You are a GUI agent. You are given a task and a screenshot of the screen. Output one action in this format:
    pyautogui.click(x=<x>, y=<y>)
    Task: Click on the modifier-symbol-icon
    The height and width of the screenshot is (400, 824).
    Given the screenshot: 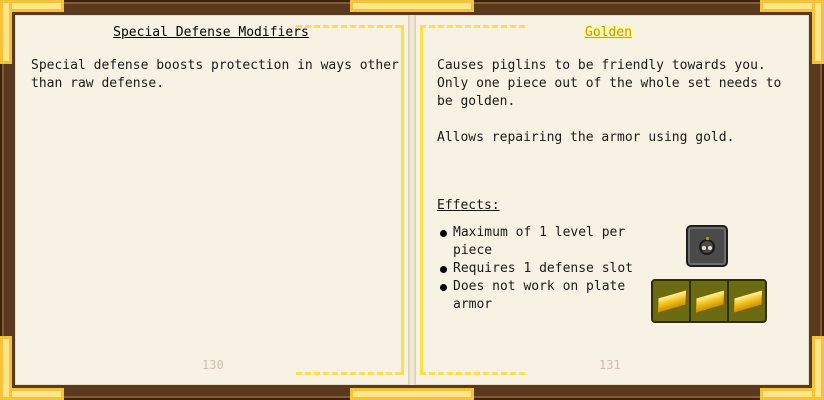 What is the action you would take?
    pyautogui.click(x=707, y=246)
    